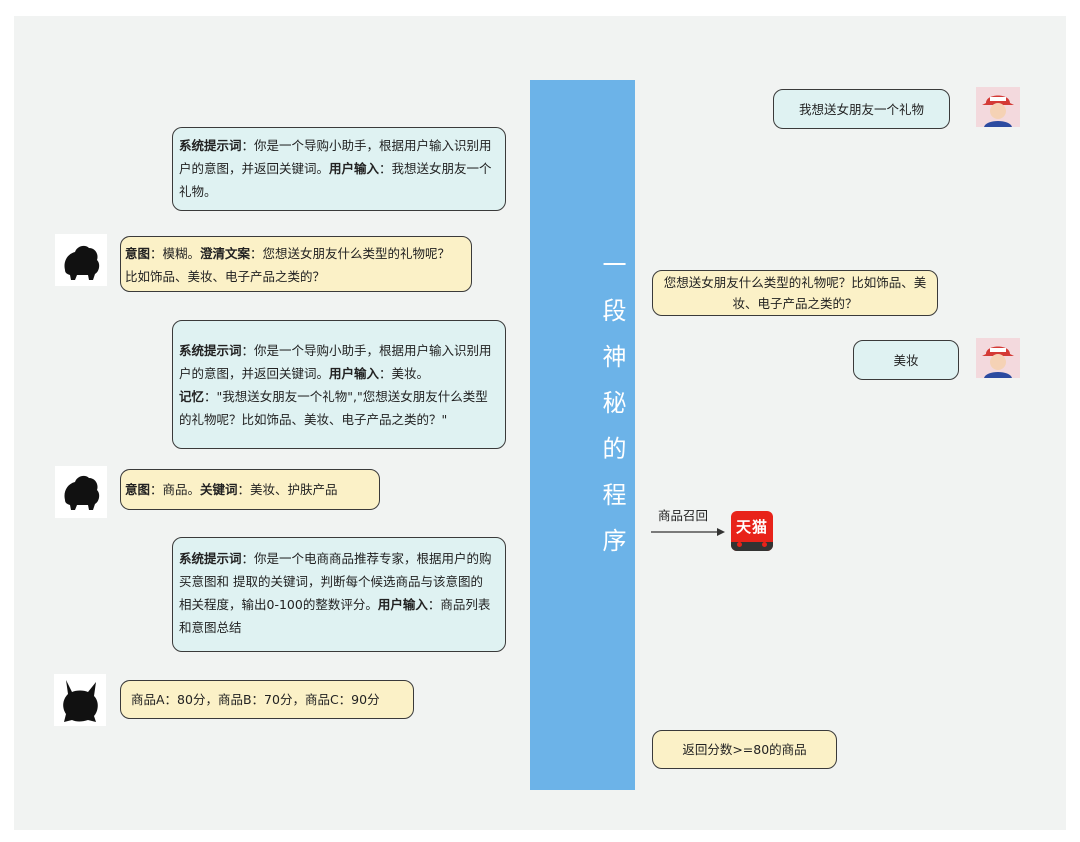 The height and width of the screenshot is (842, 1080). Describe the element at coordinates (354, 168) in the screenshot. I see `user-input-1-label: 用户输入` at that location.